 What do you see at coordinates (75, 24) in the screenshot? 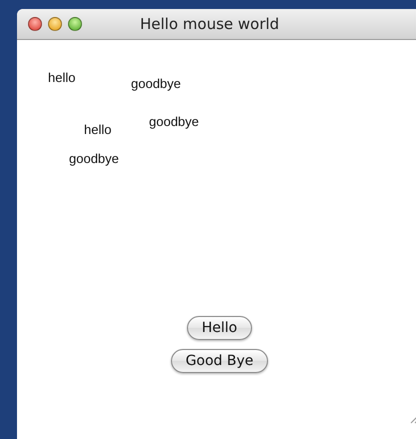
I see `zoom-button` at bounding box center [75, 24].